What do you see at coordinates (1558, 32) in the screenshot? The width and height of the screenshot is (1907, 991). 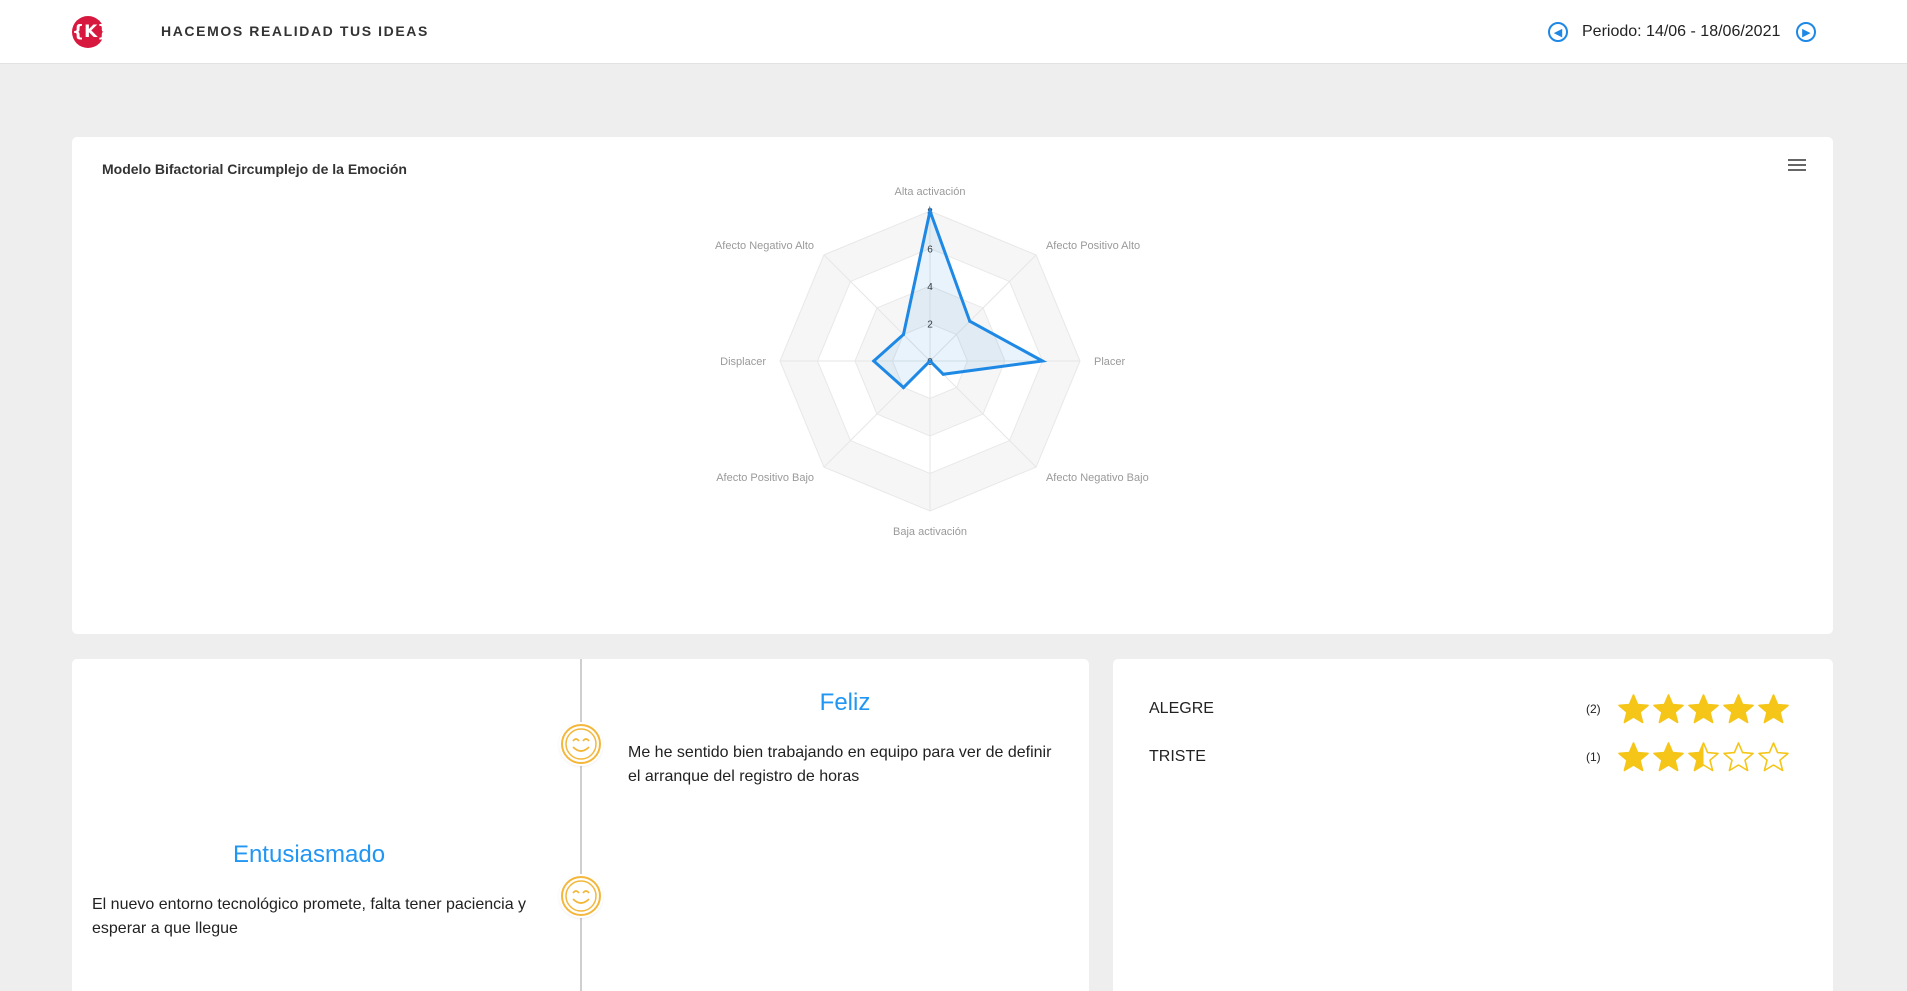 I see `arrow-left-circle-icon: ◀` at bounding box center [1558, 32].